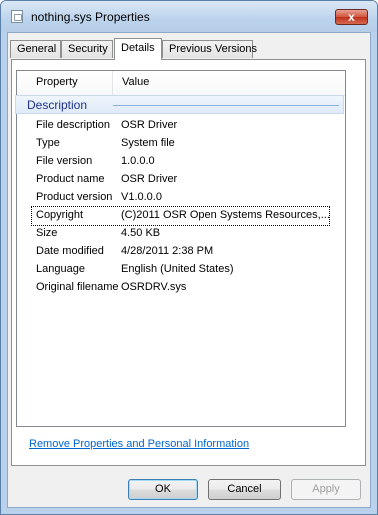 This screenshot has width=378, height=515. What do you see at coordinates (112, 83) in the screenshot?
I see `column-divider` at bounding box center [112, 83].